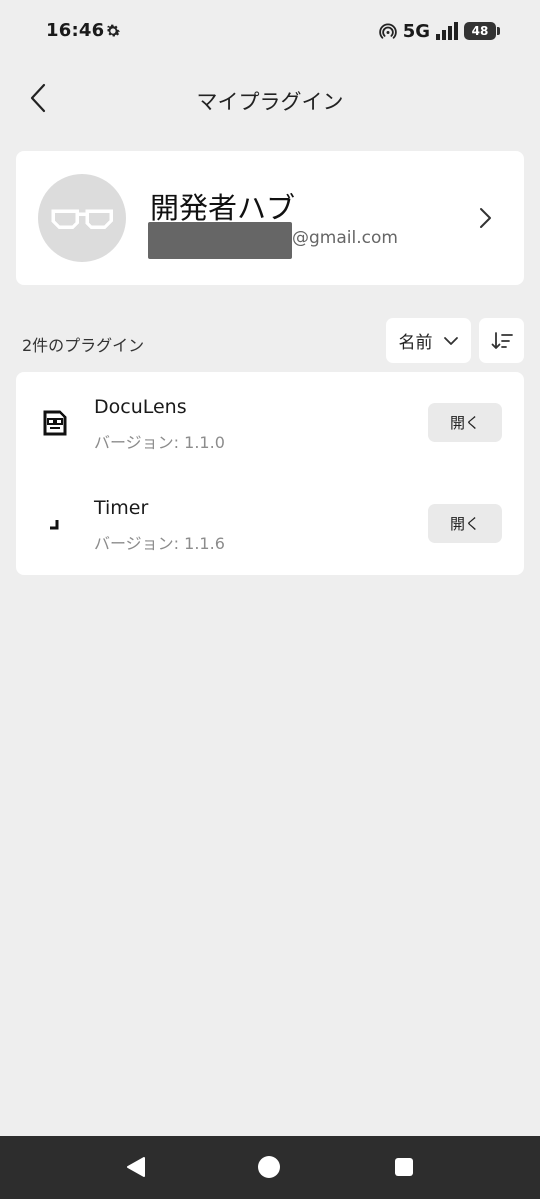 The image size is (540, 1199). I want to click on signal-icon, so click(447, 31).